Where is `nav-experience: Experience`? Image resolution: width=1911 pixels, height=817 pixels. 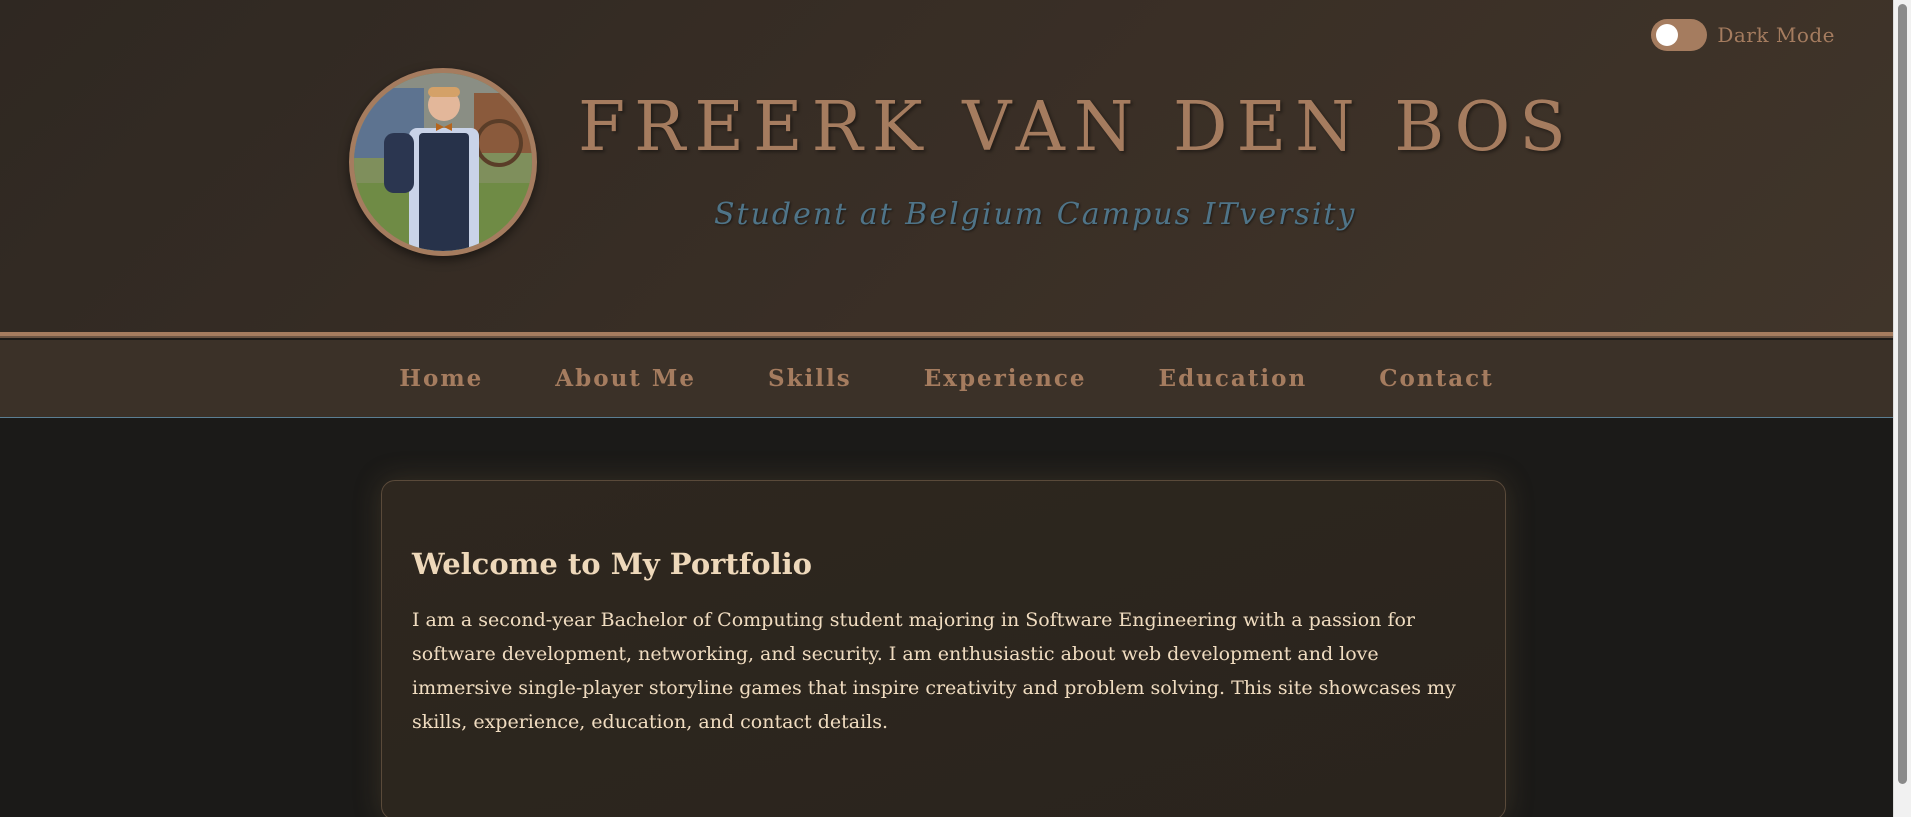 nav-experience: Experience is located at coordinates (1005, 378).